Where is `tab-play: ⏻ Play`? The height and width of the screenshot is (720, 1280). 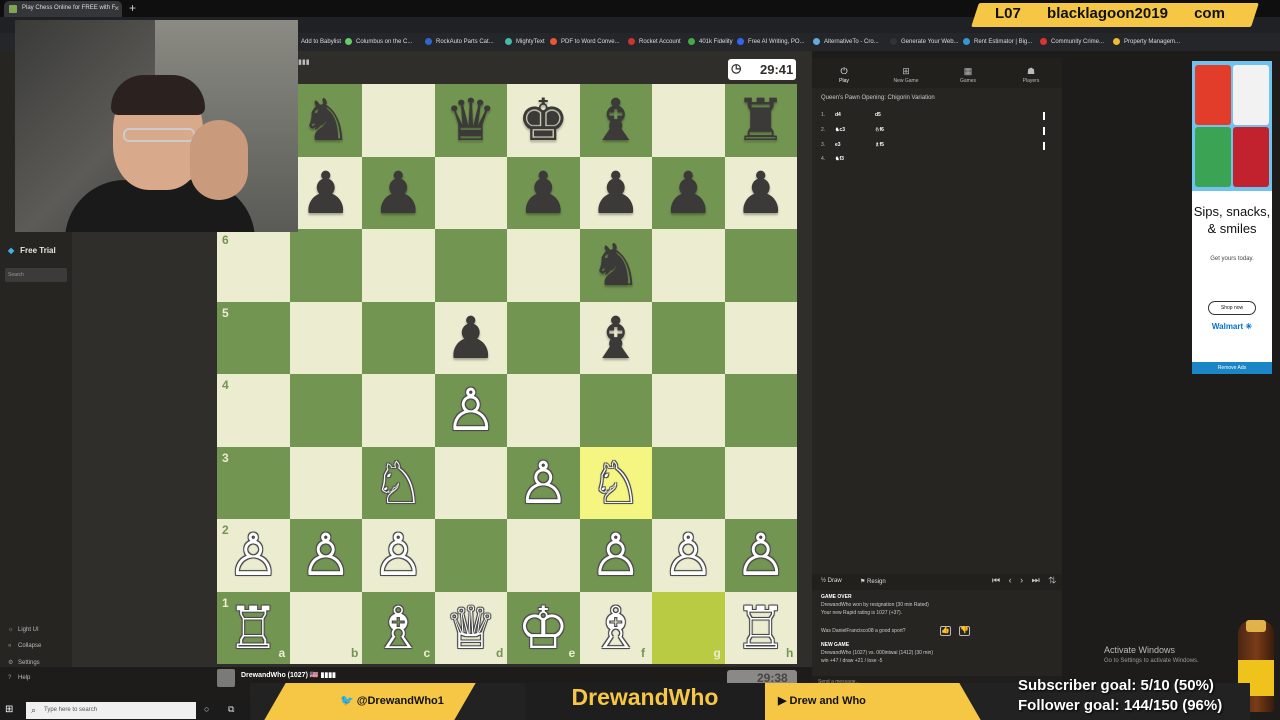 tab-play: ⏻ Play is located at coordinates (844, 75).